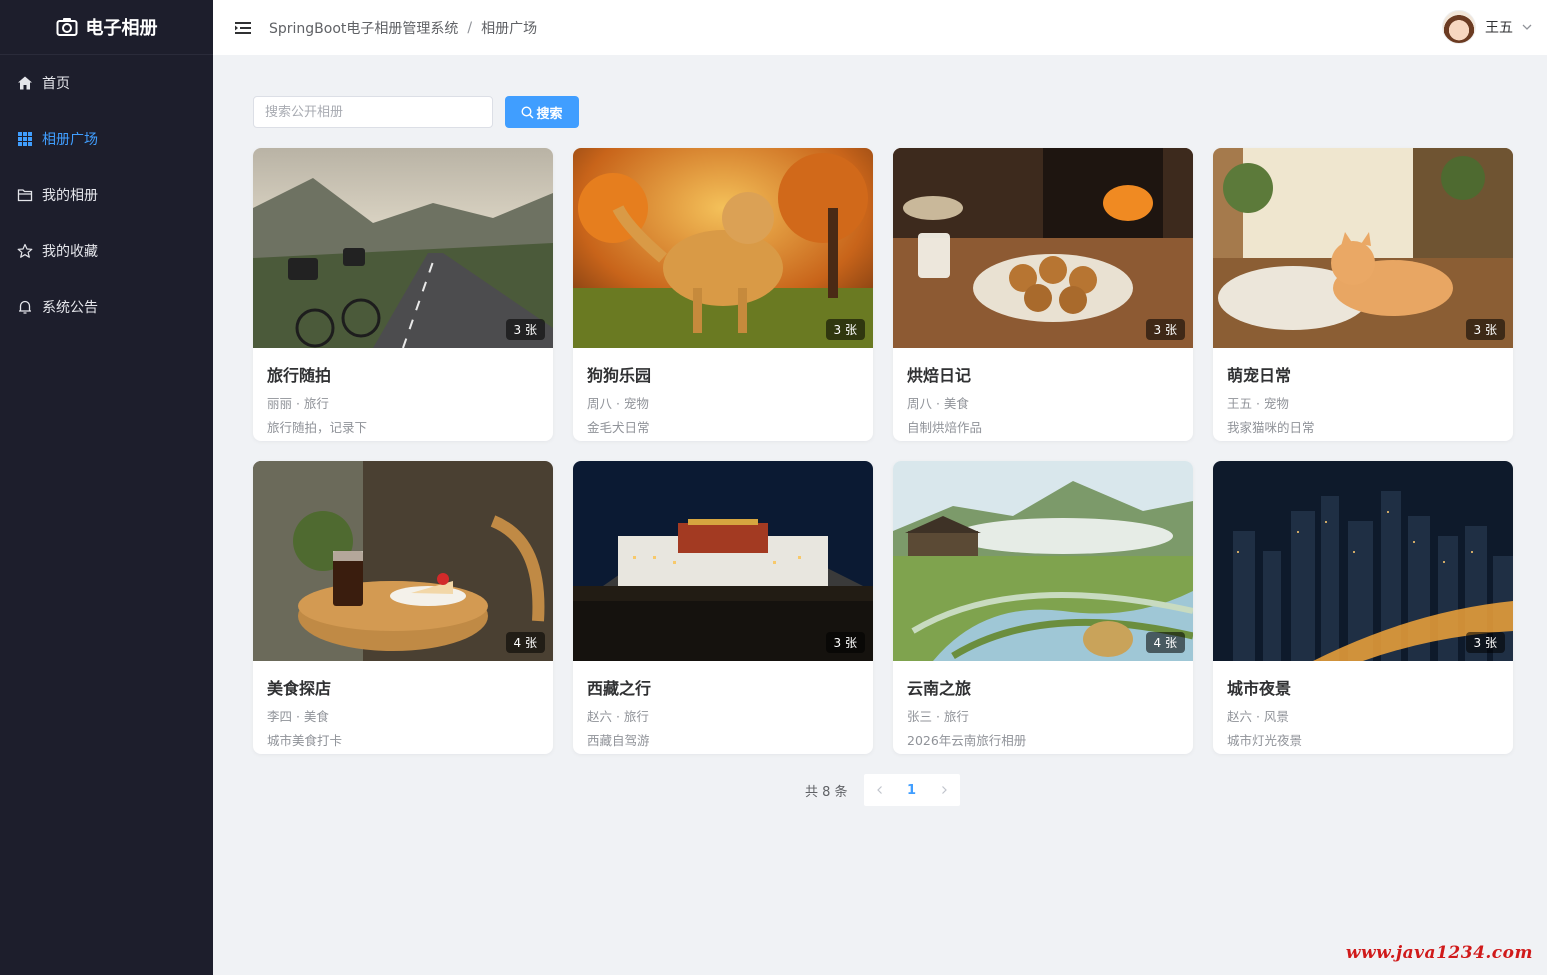 The height and width of the screenshot is (975, 1547). I want to click on album-card-body: 云南之旅 张三 · 旅行 2026年云南旅行相册, so click(1043, 705).